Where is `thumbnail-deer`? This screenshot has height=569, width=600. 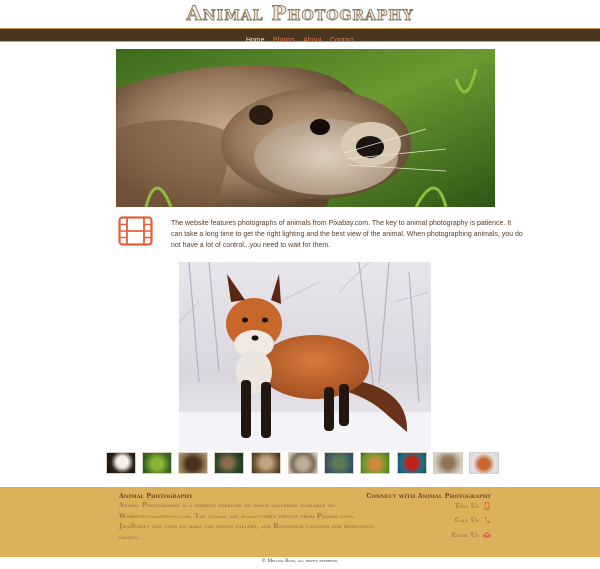
thumbnail-deer is located at coordinates (229, 463).